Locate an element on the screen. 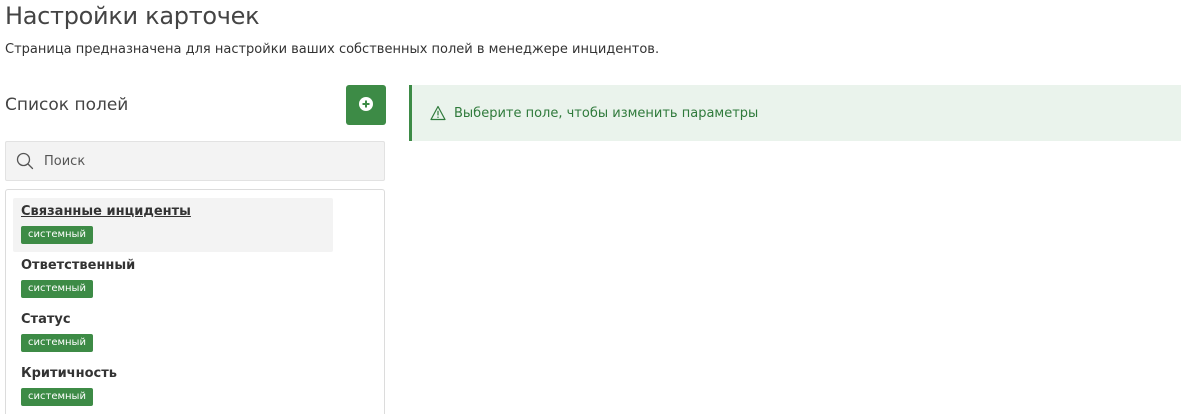  search-icon is located at coordinates (25, 161).